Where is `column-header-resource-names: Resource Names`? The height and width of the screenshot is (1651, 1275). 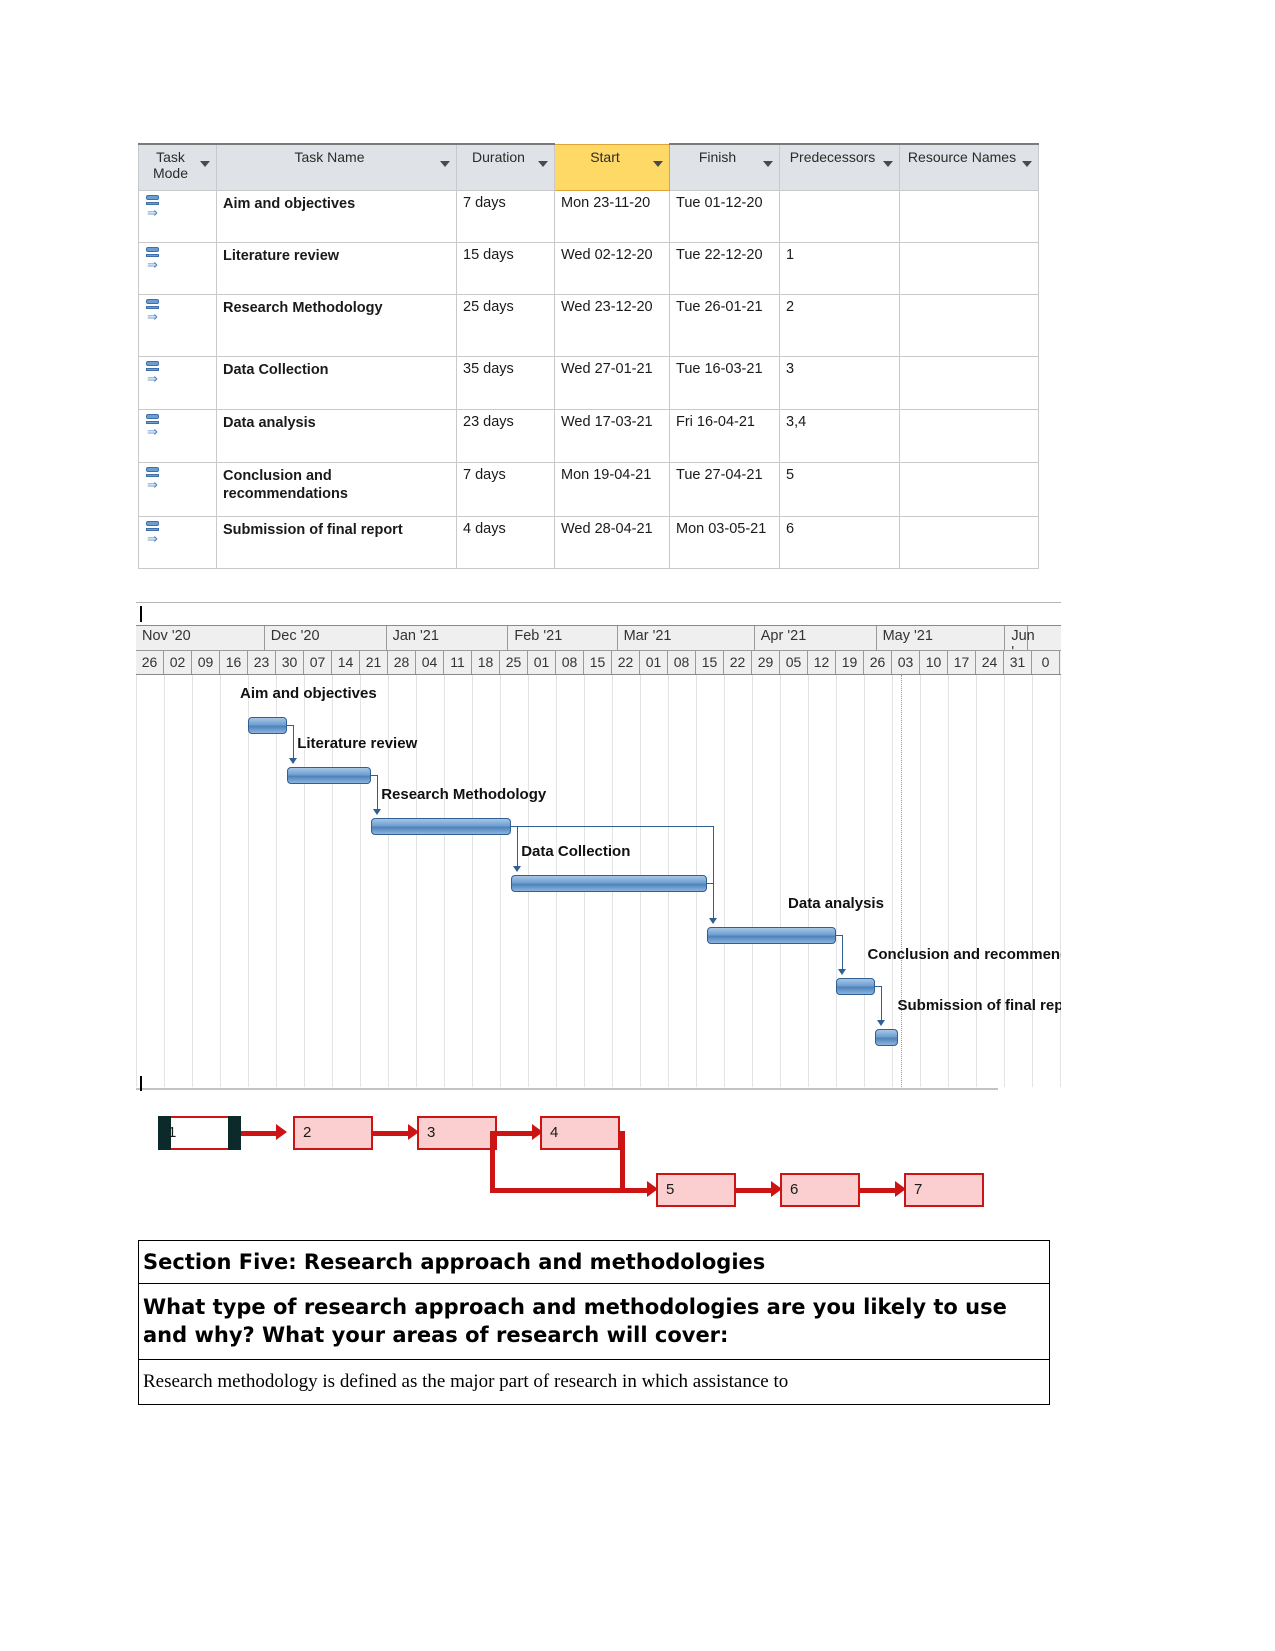 column-header-resource-names: Resource Names is located at coordinates (969, 167).